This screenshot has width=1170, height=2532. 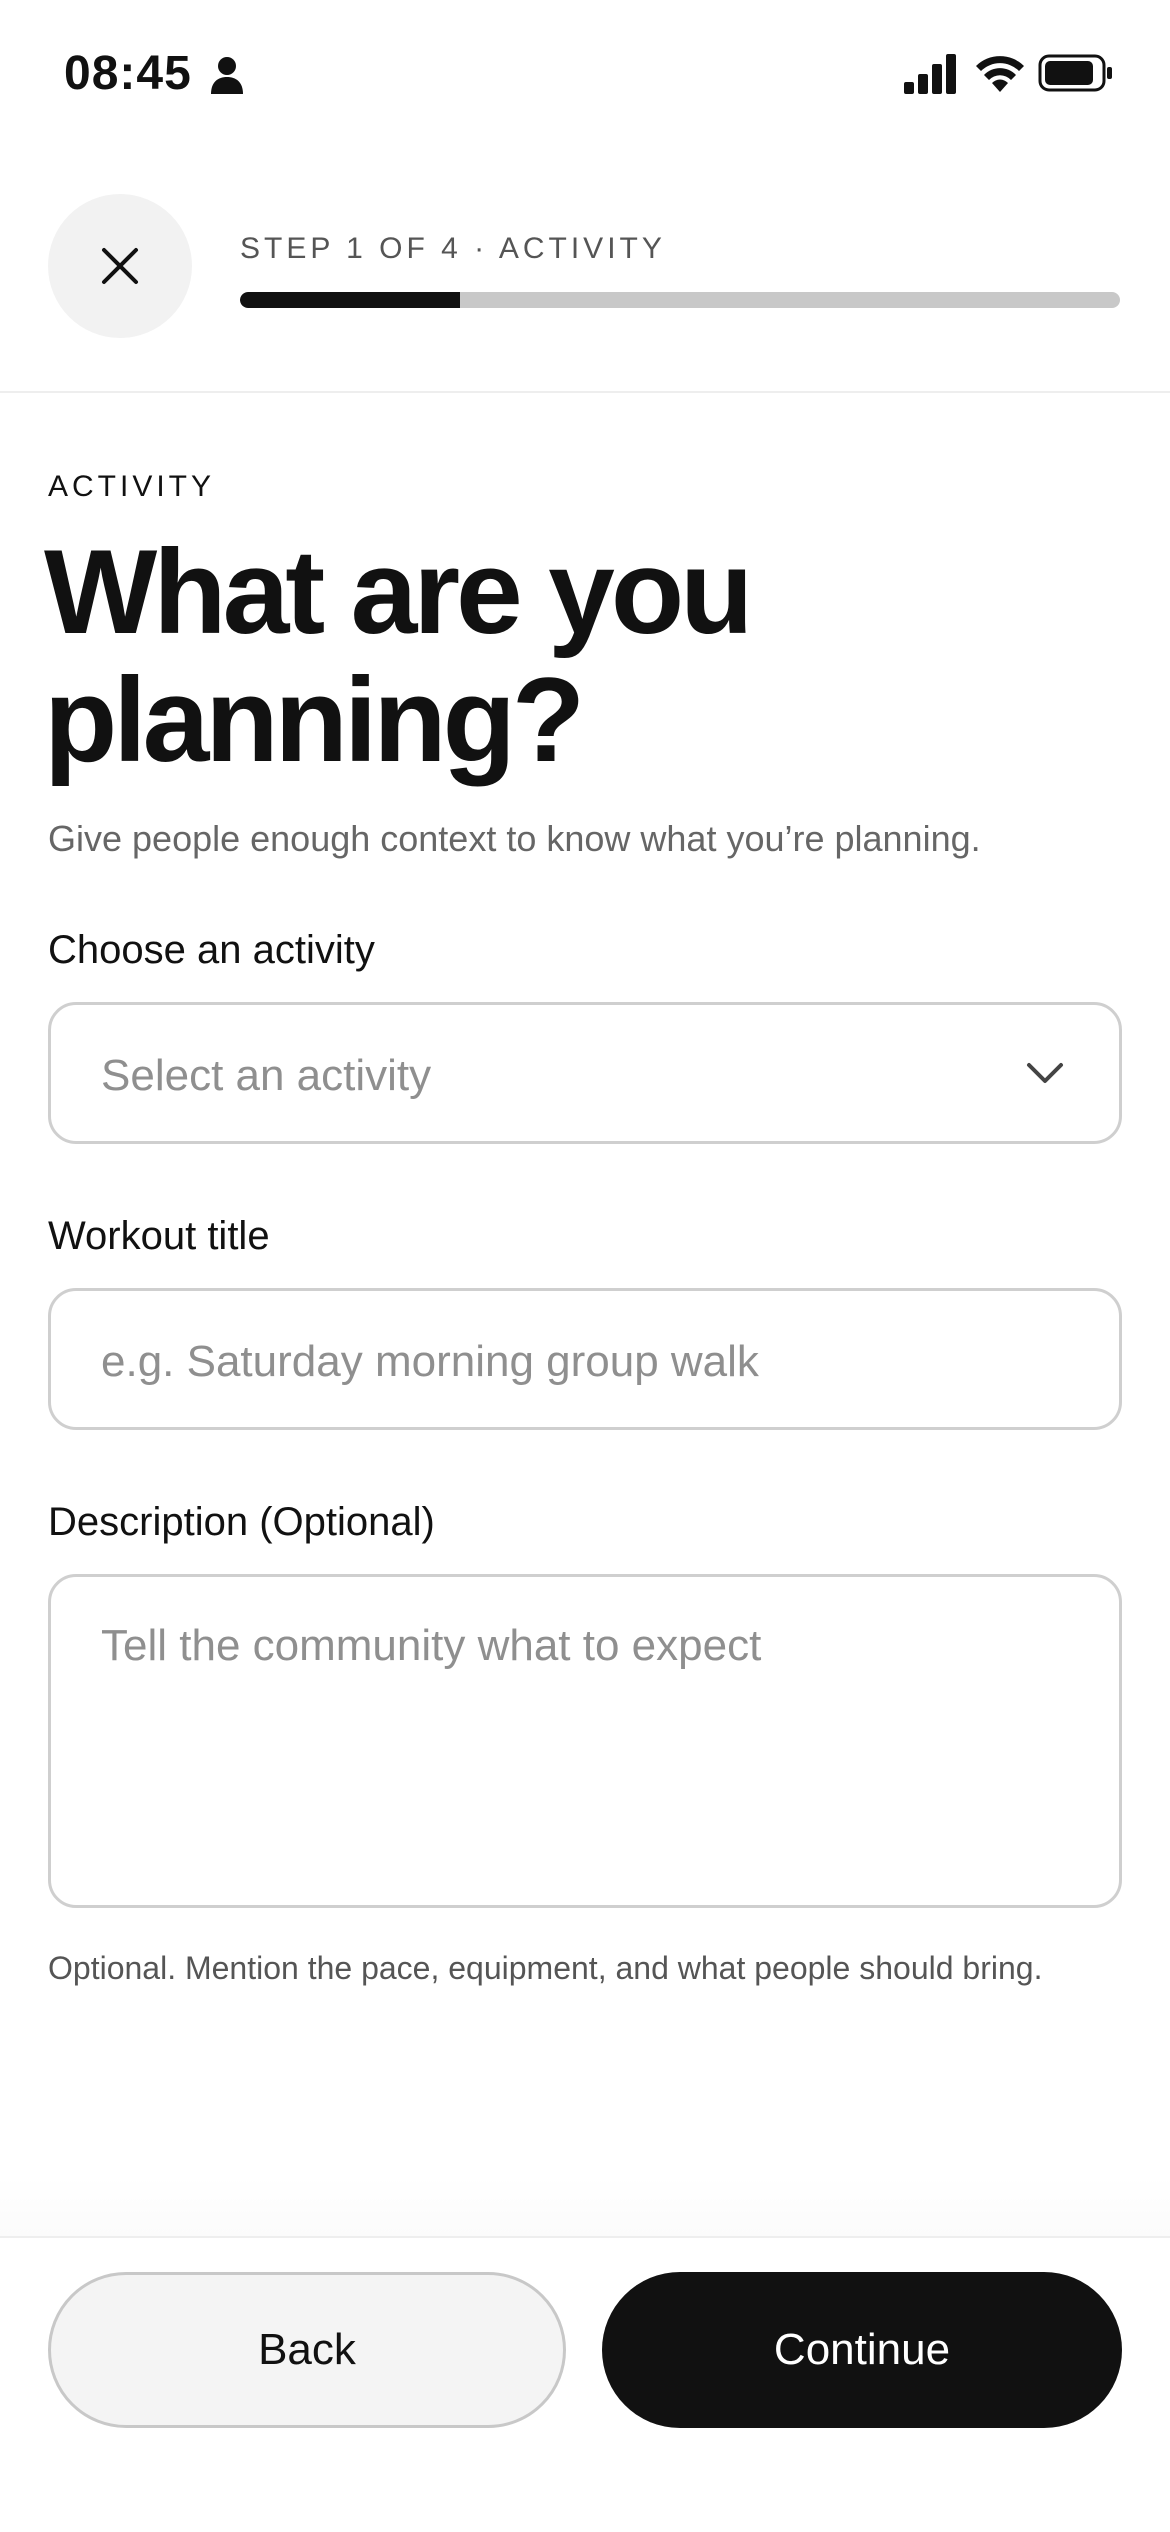 I want to click on bottom-fade, so click(x=585, y=2206).